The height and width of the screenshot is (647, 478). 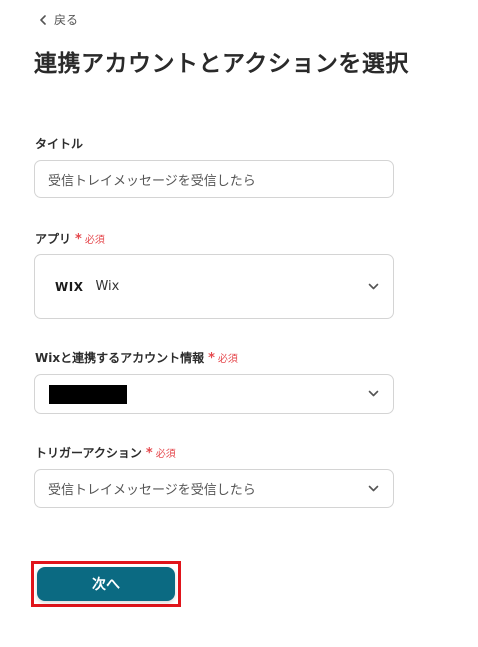 What do you see at coordinates (214, 394) in the screenshot?
I see `account-select` at bounding box center [214, 394].